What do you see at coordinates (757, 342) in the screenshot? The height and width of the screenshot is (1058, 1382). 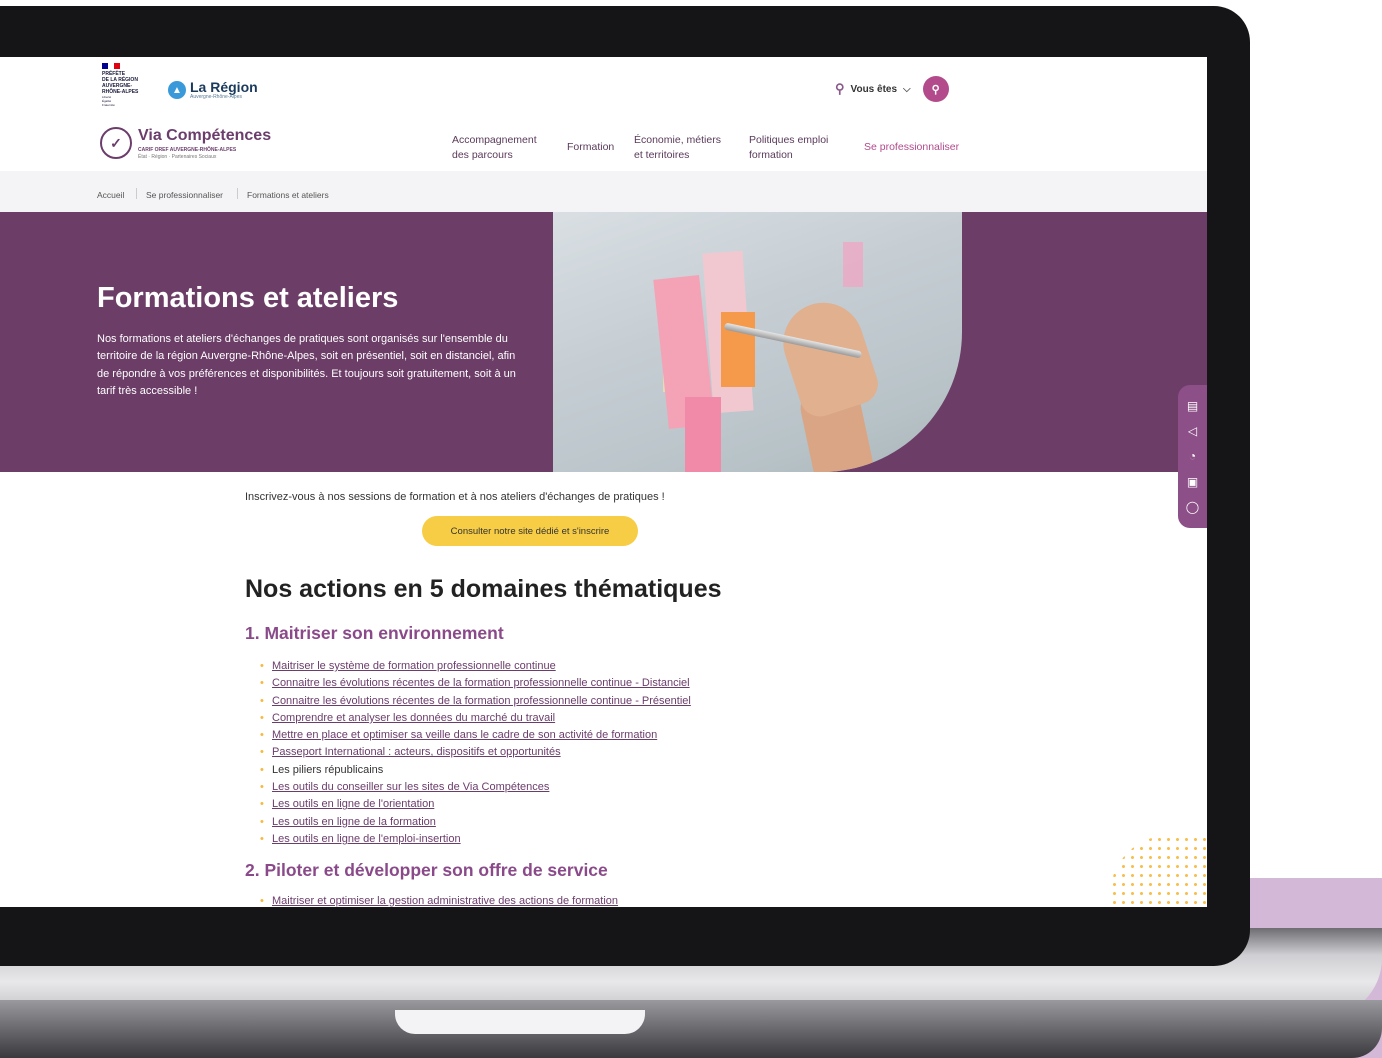 I see `hero-photo-sticky-notes` at bounding box center [757, 342].